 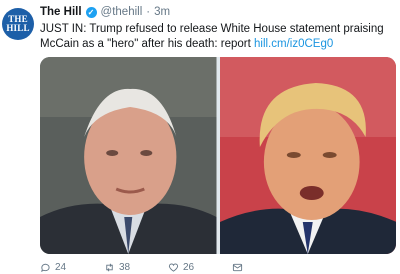 What do you see at coordinates (109, 267) in the screenshot?
I see `retweet-icon` at bounding box center [109, 267].